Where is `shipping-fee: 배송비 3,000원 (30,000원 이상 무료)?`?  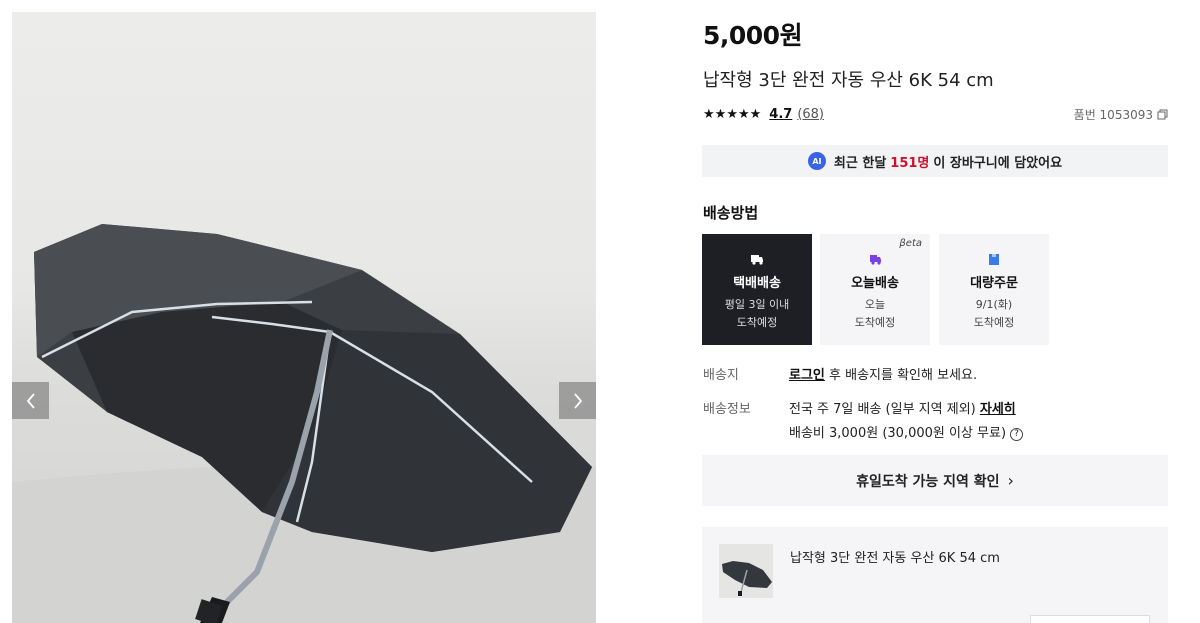
shipping-fee: 배송비 3,000원 (30,000원 이상 무료)? is located at coordinates (906, 431).